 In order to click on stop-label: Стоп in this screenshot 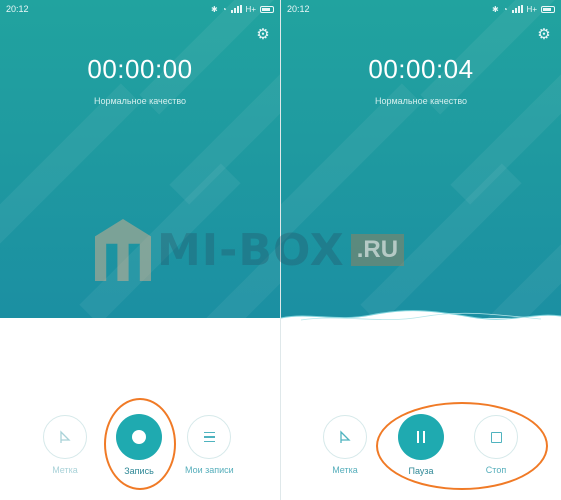, I will do `click(496, 470)`.